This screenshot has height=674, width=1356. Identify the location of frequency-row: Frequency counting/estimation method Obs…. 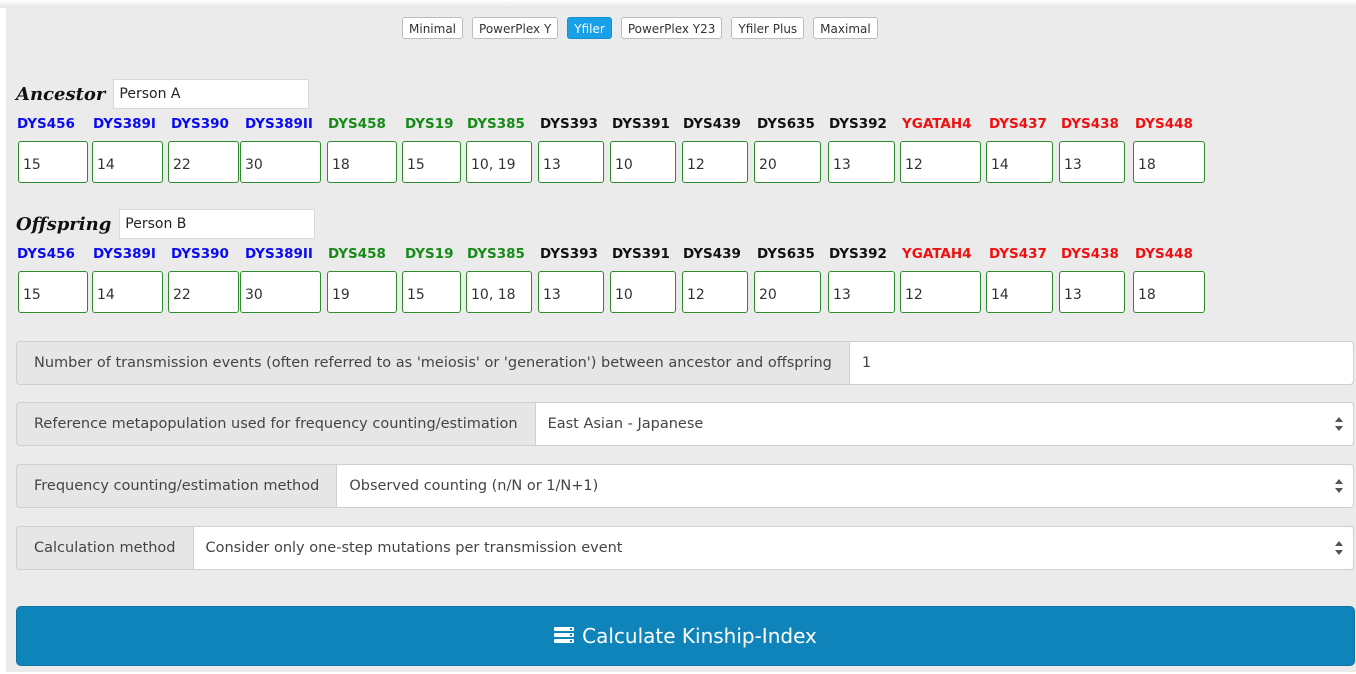
(685, 486).